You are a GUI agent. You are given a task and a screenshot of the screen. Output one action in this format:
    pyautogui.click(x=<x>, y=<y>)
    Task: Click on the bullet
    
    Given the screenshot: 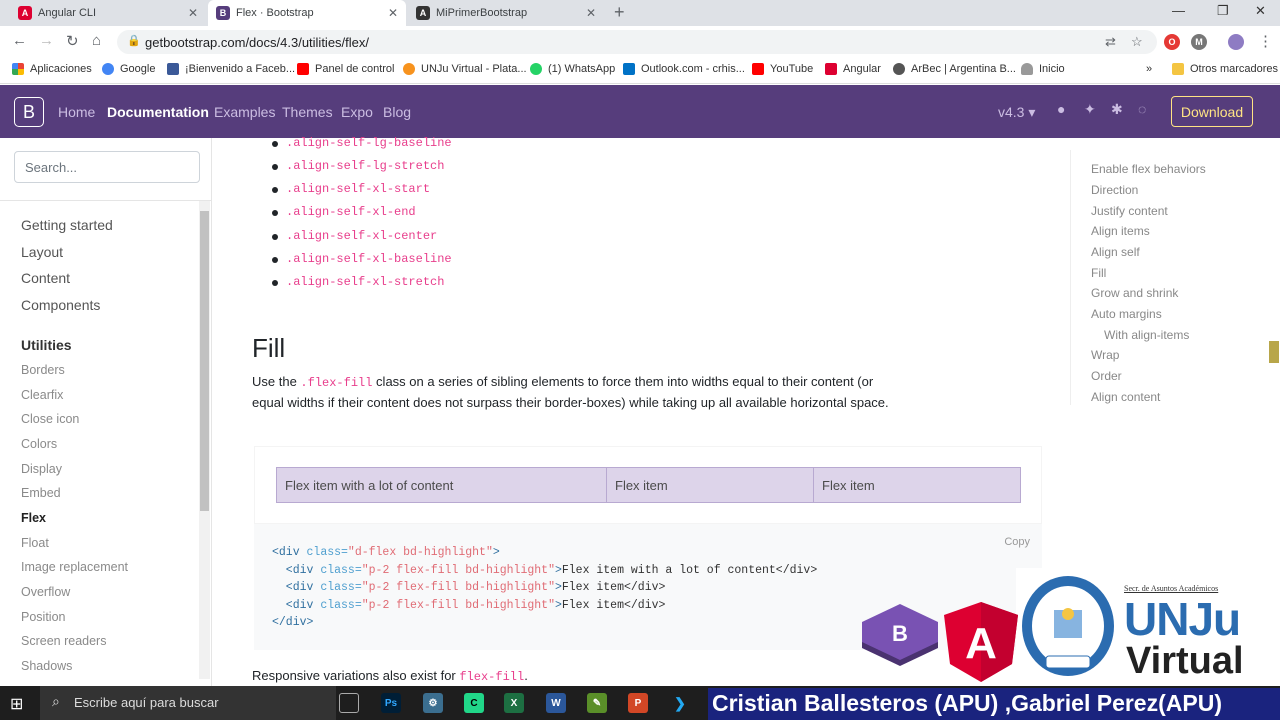 What is the action you would take?
    pyautogui.click(x=275, y=144)
    